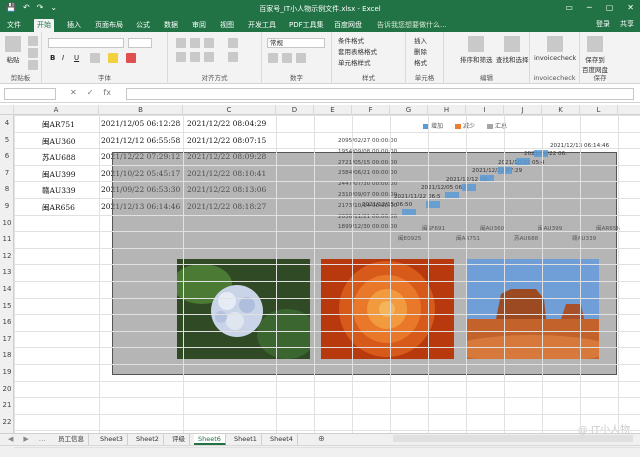 This screenshot has width=640, height=457. What do you see at coordinates (33, 53) in the screenshot?
I see `copy-icon` at bounding box center [33, 53].